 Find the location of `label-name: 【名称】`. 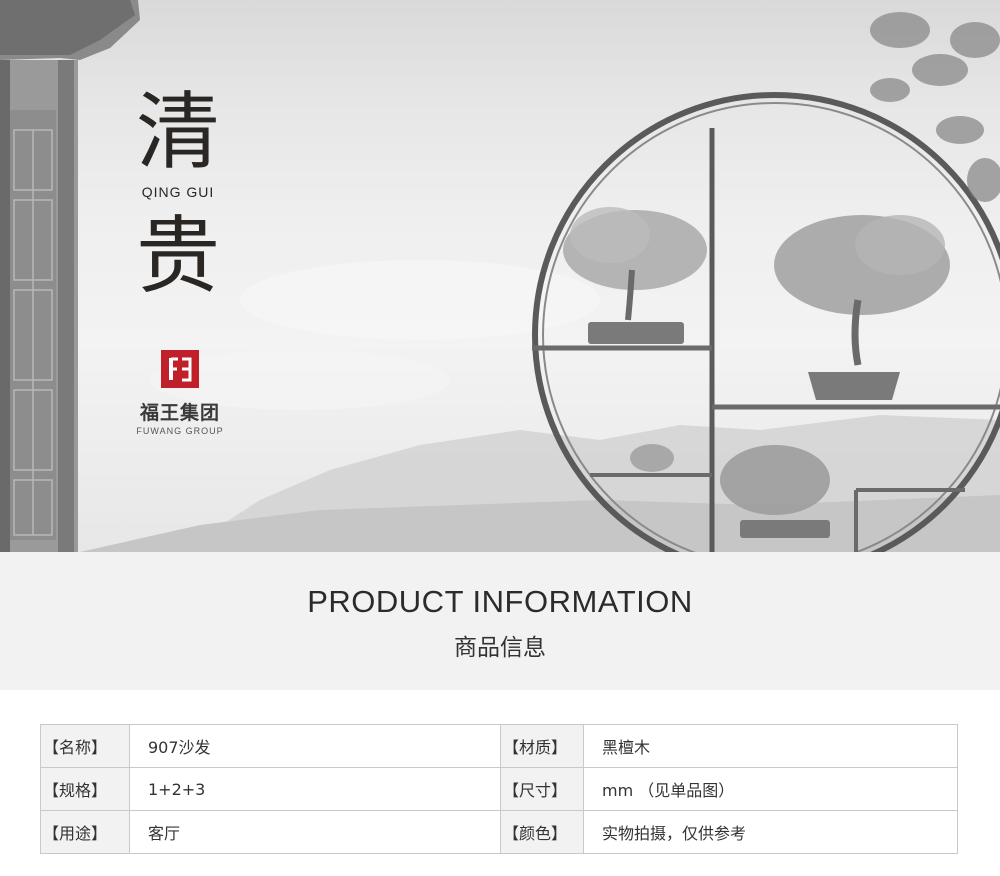

label-name: 【名称】 is located at coordinates (85, 746).